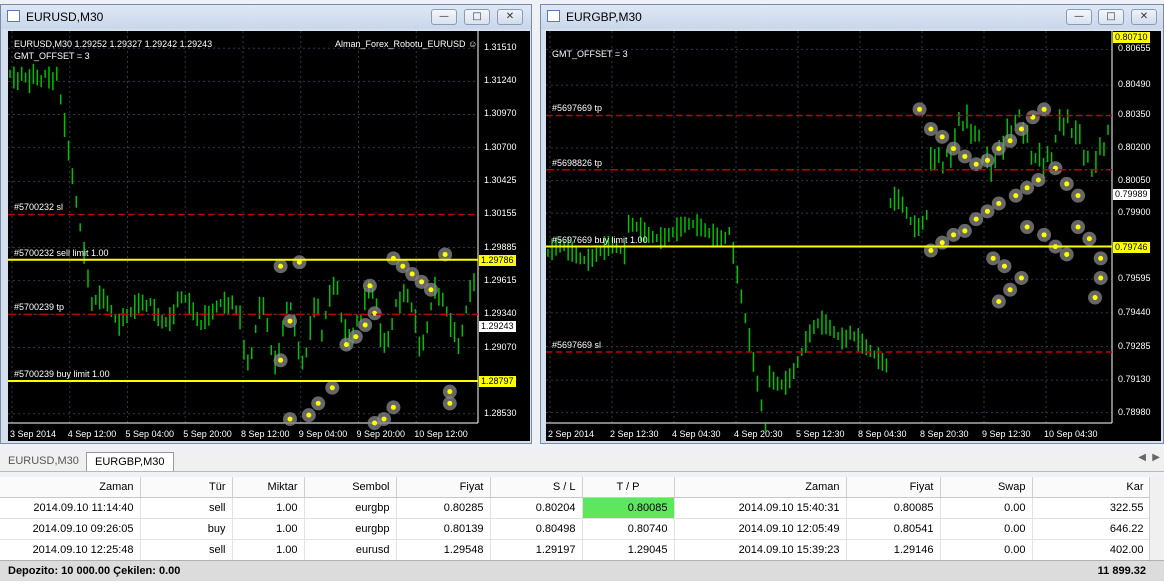 The image size is (1164, 588). I want to click on price-tick: 0.79440, so click(1134, 311).